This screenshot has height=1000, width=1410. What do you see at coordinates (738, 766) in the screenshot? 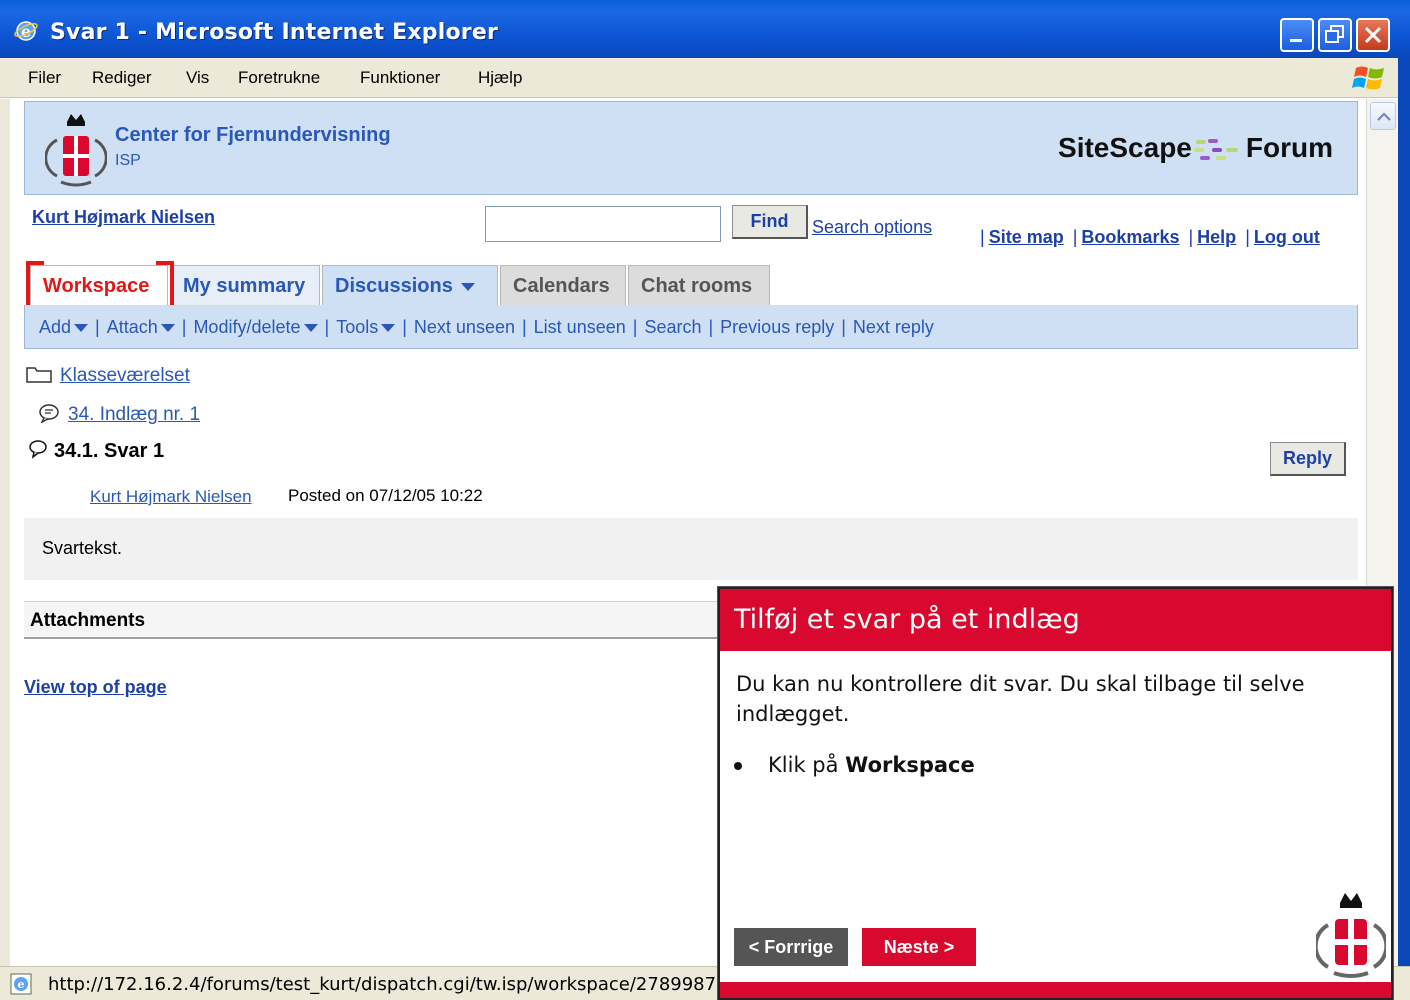
I see `bullet-dot-icon` at bounding box center [738, 766].